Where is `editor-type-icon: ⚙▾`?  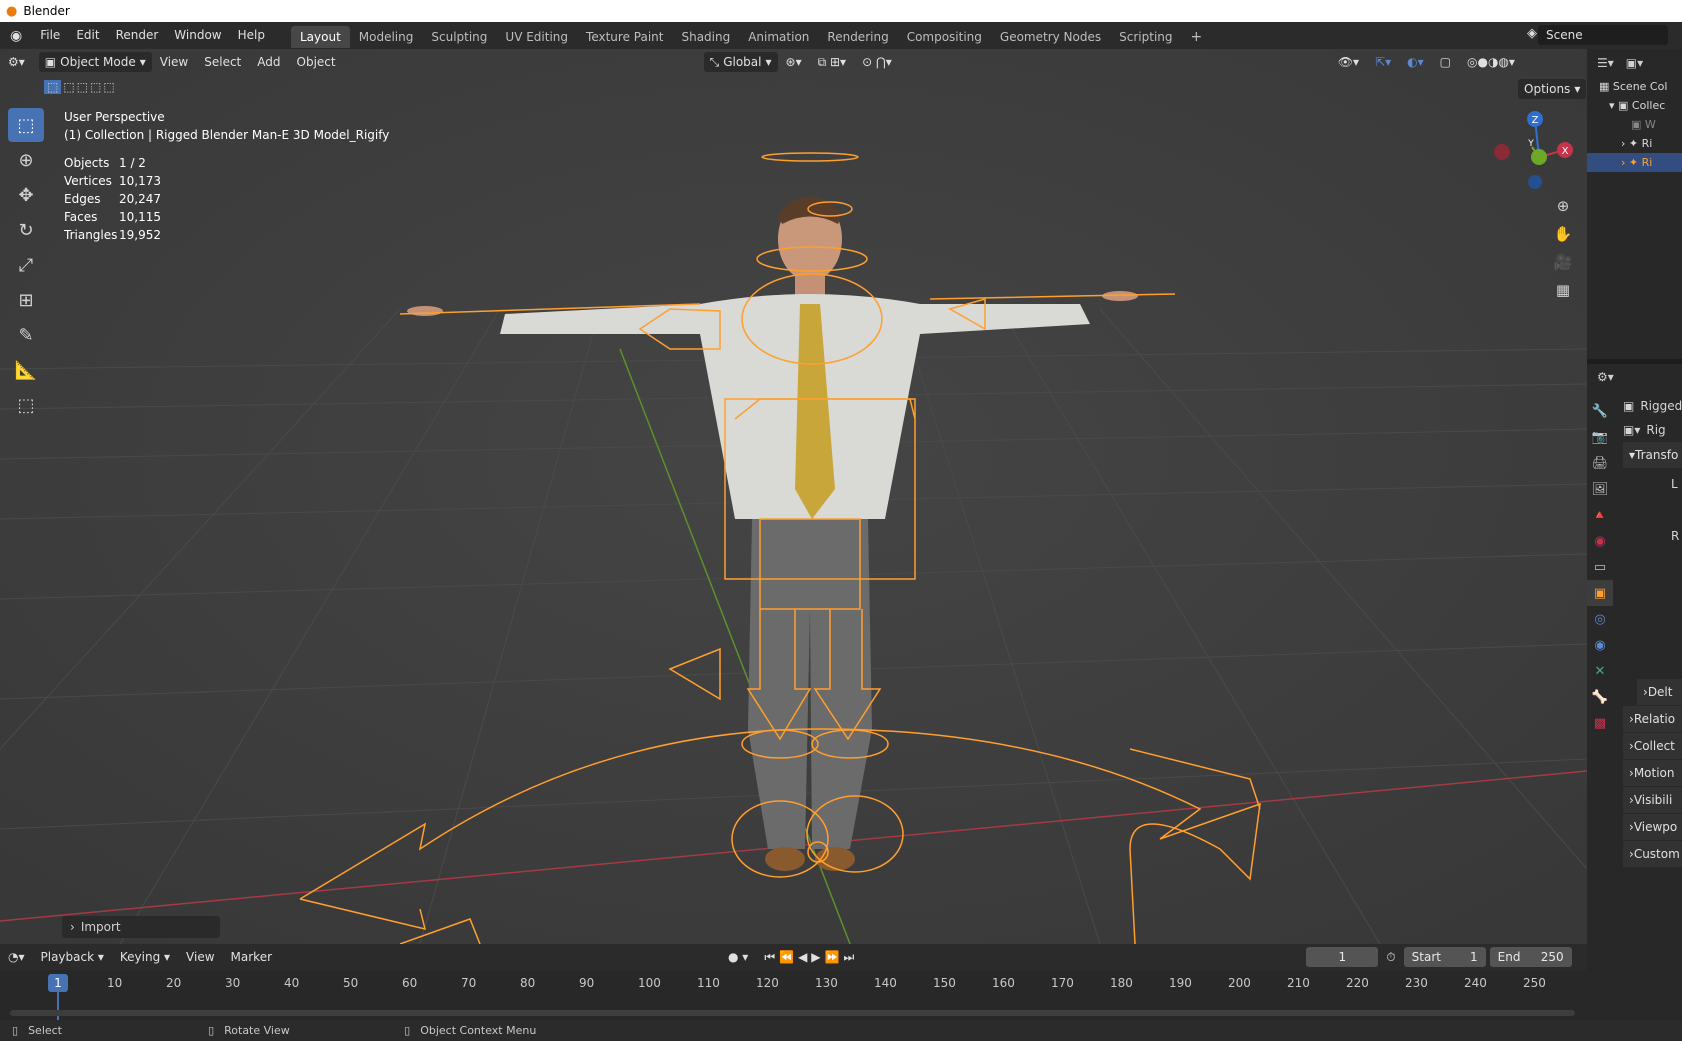
editor-type-icon: ⚙▾ is located at coordinates (16, 62).